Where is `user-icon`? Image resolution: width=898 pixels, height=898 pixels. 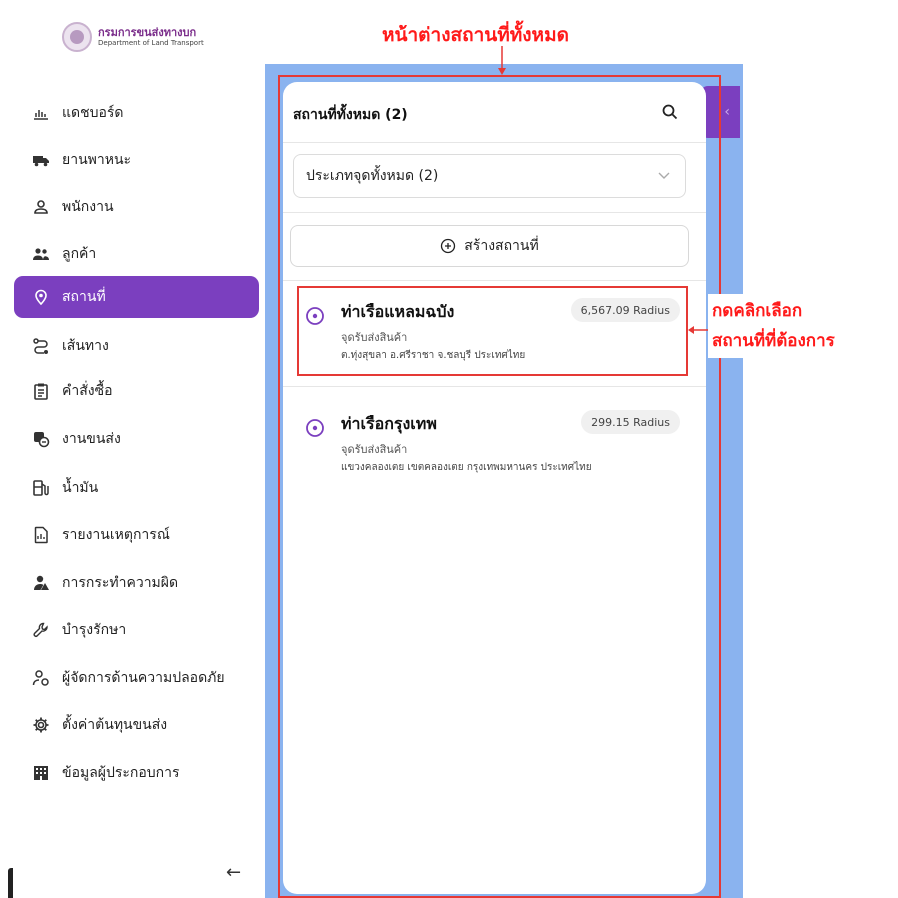
user-icon is located at coordinates (41, 207).